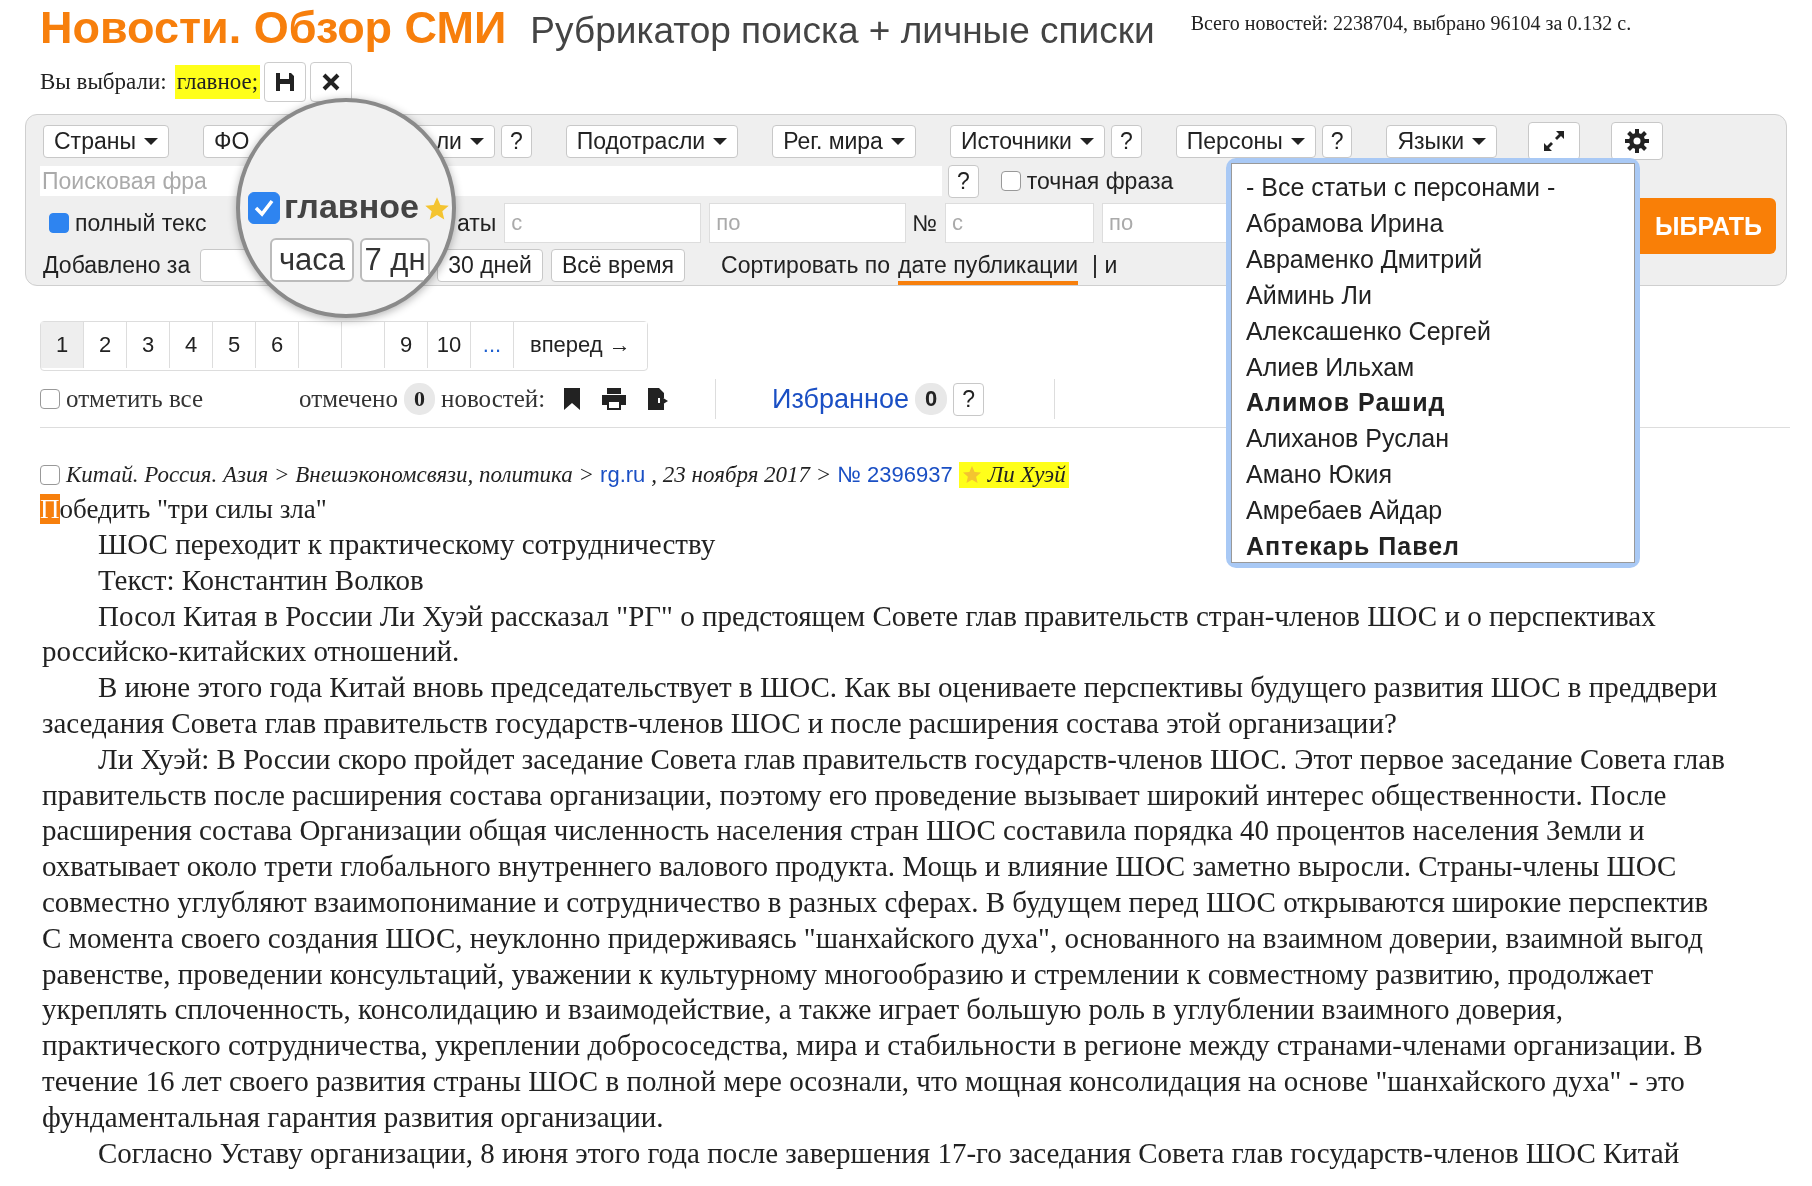 The height and width of the screenshot is (1186, 1812). What do you see at coordinates (806, 265) in the screenshot?
I see `sort-label: Сортировать по` at bounding box center [806, 265].